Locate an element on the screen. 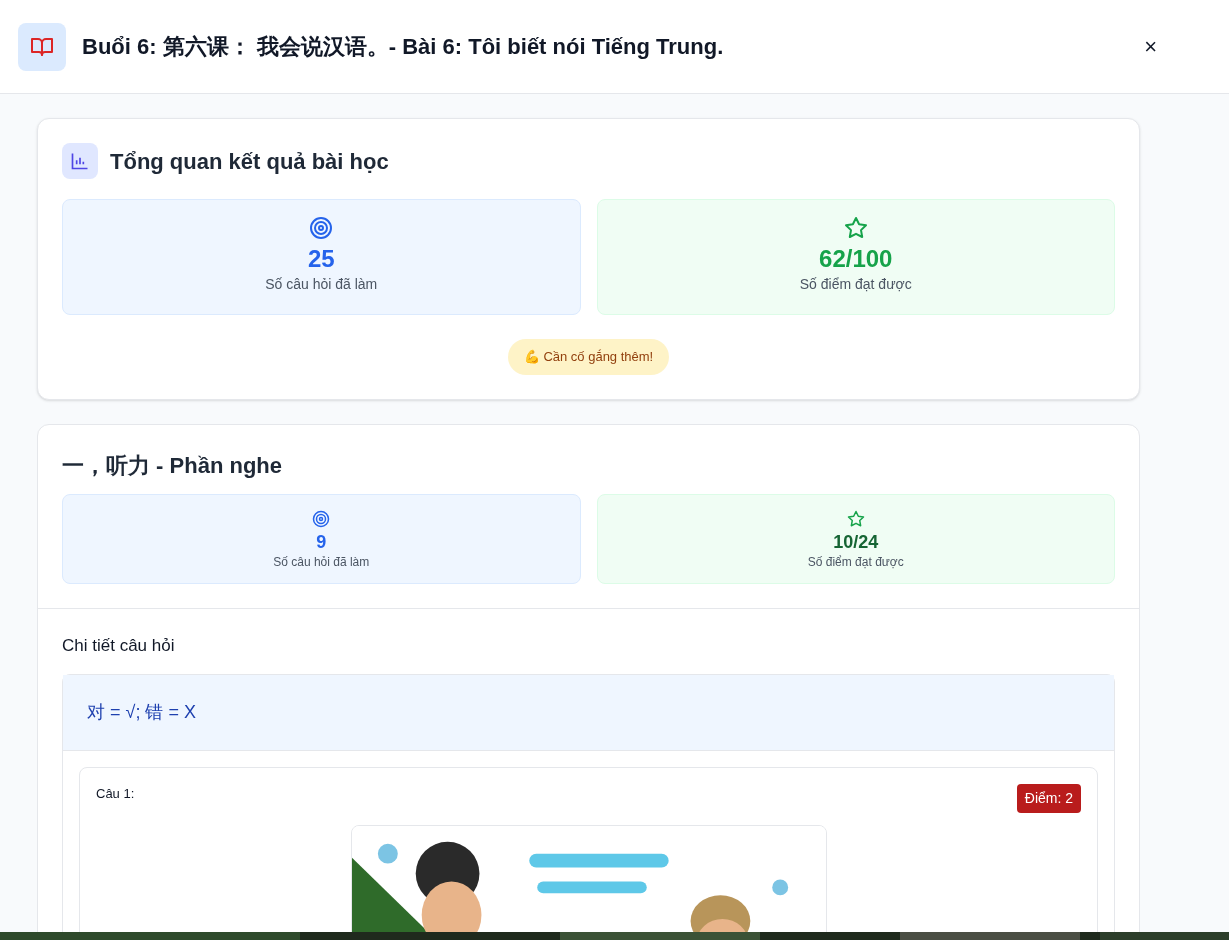  details-title: Chi tiết câu hỏi is located at coordinates (119, 645).